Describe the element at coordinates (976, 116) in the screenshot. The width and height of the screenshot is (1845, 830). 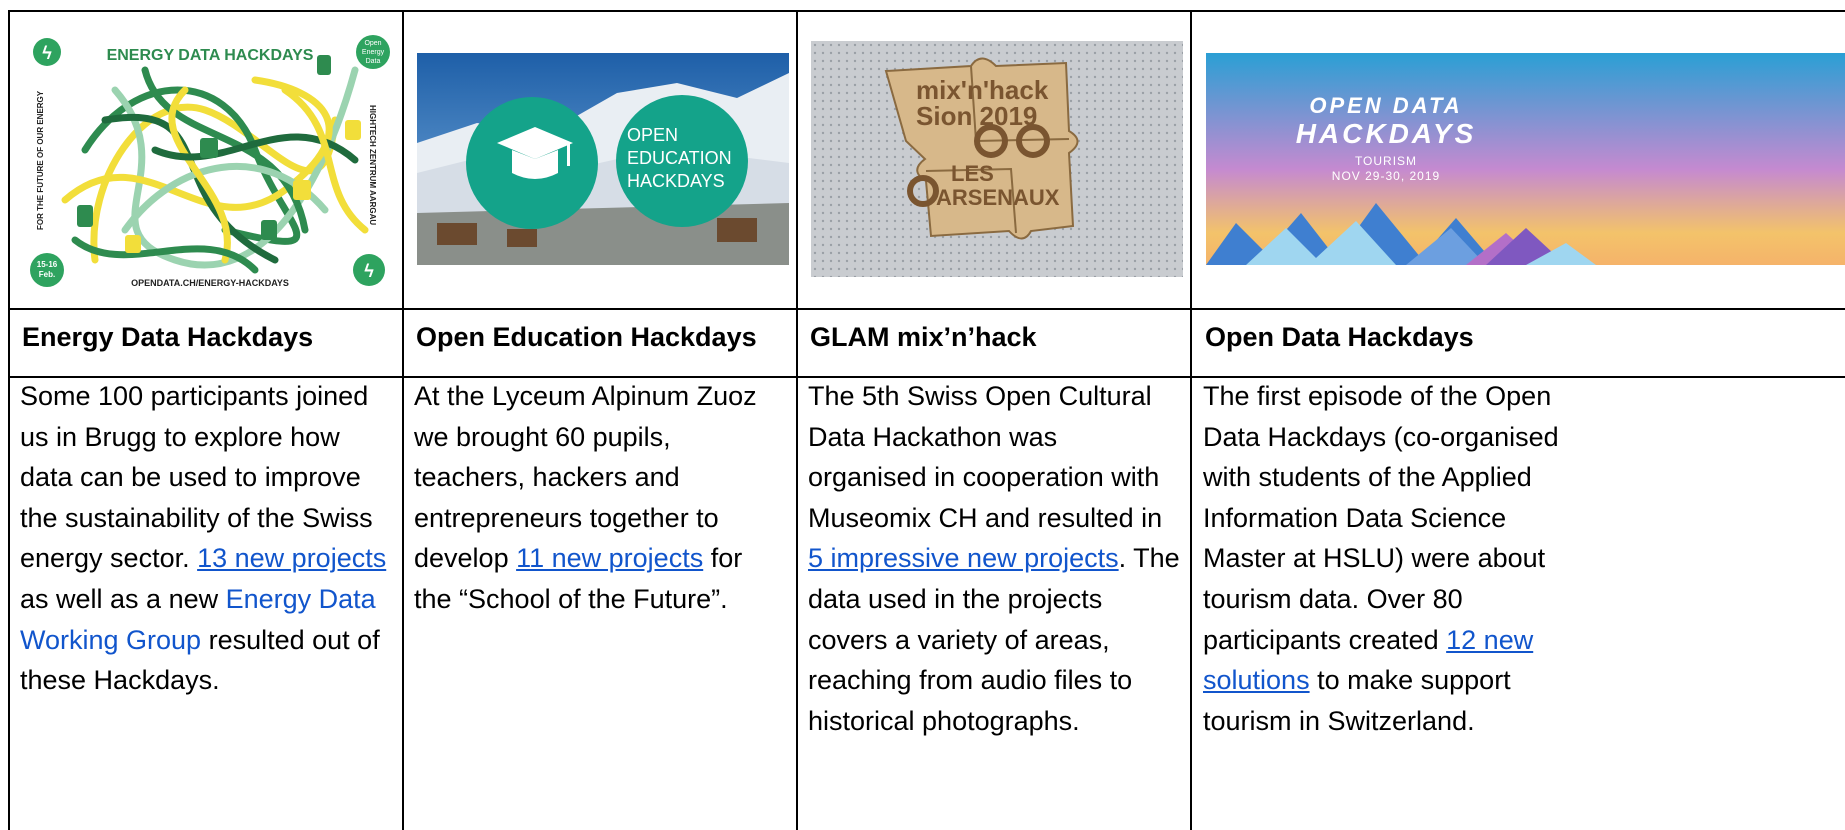
I see `svg-text: Sion 2019` at that location.